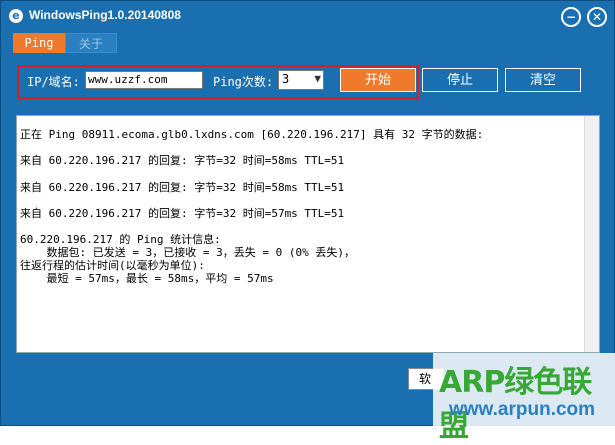 The width and height of the screenshot is (615, 445). I want to click on output-line: 60.220.196.217 的 Ping 统计信息:, so click(120, 239).